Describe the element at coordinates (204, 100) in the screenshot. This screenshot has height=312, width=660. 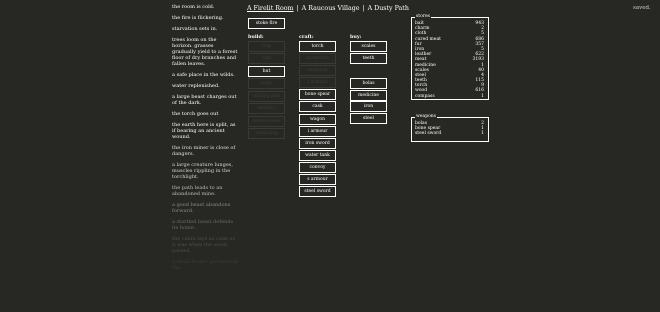
I see `log-message: a large beast charges out of the dark.` at that location.